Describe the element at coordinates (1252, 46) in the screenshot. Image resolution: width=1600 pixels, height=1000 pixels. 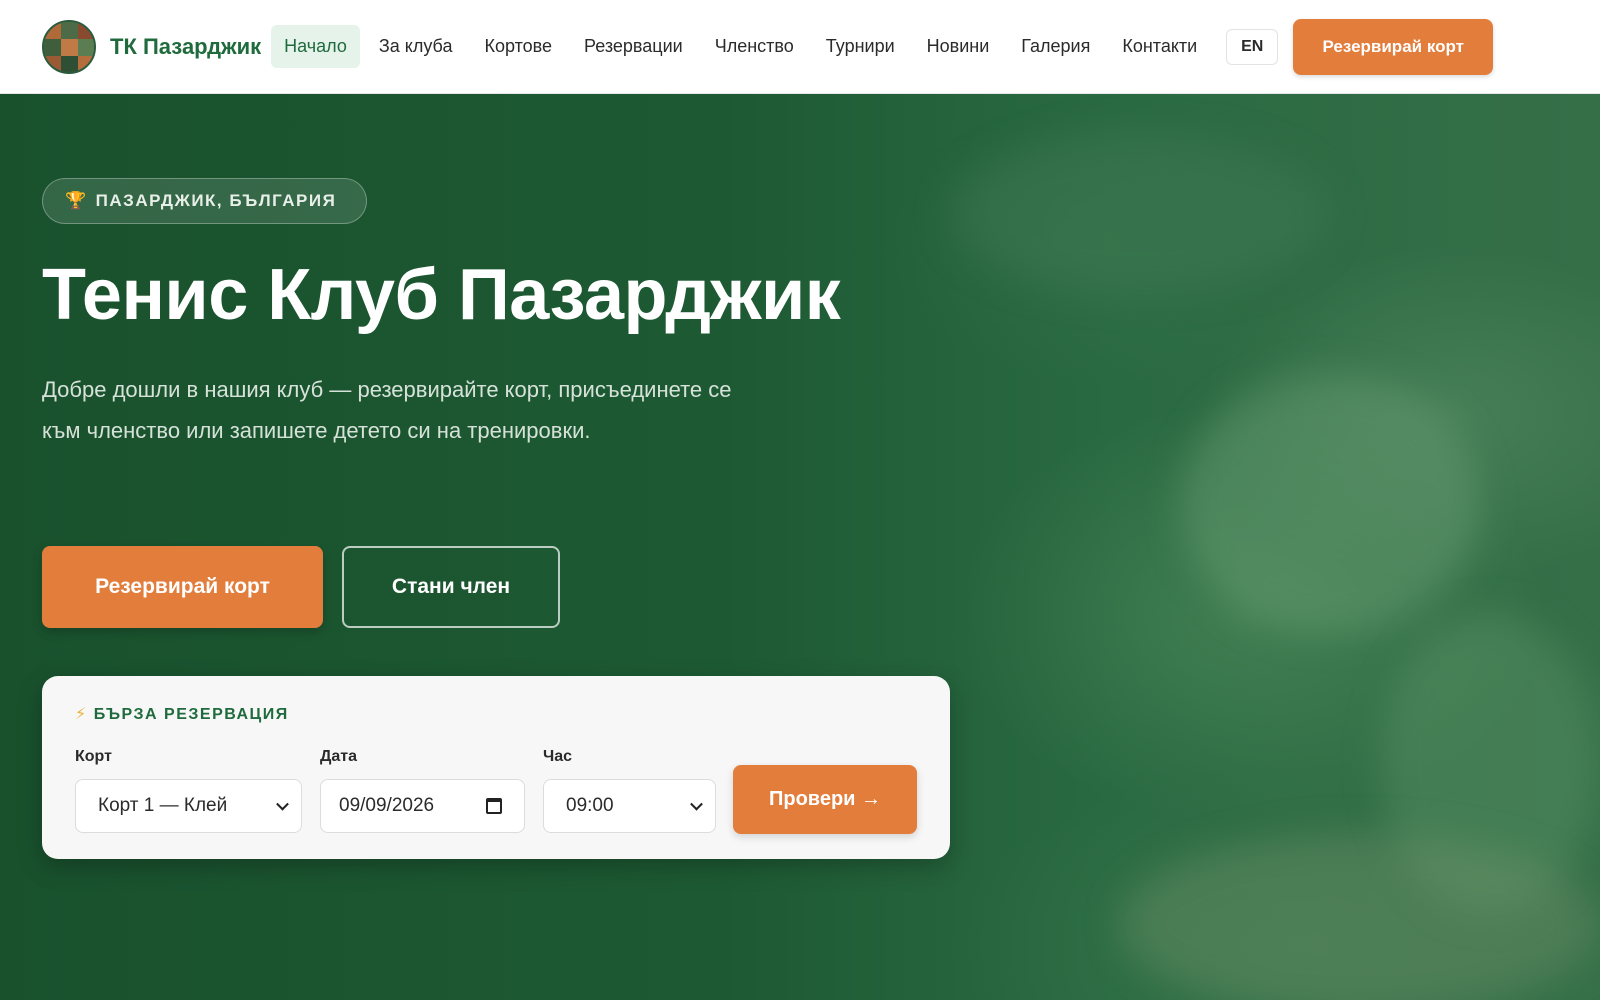
I see `language-switch-button: EN` at that location.